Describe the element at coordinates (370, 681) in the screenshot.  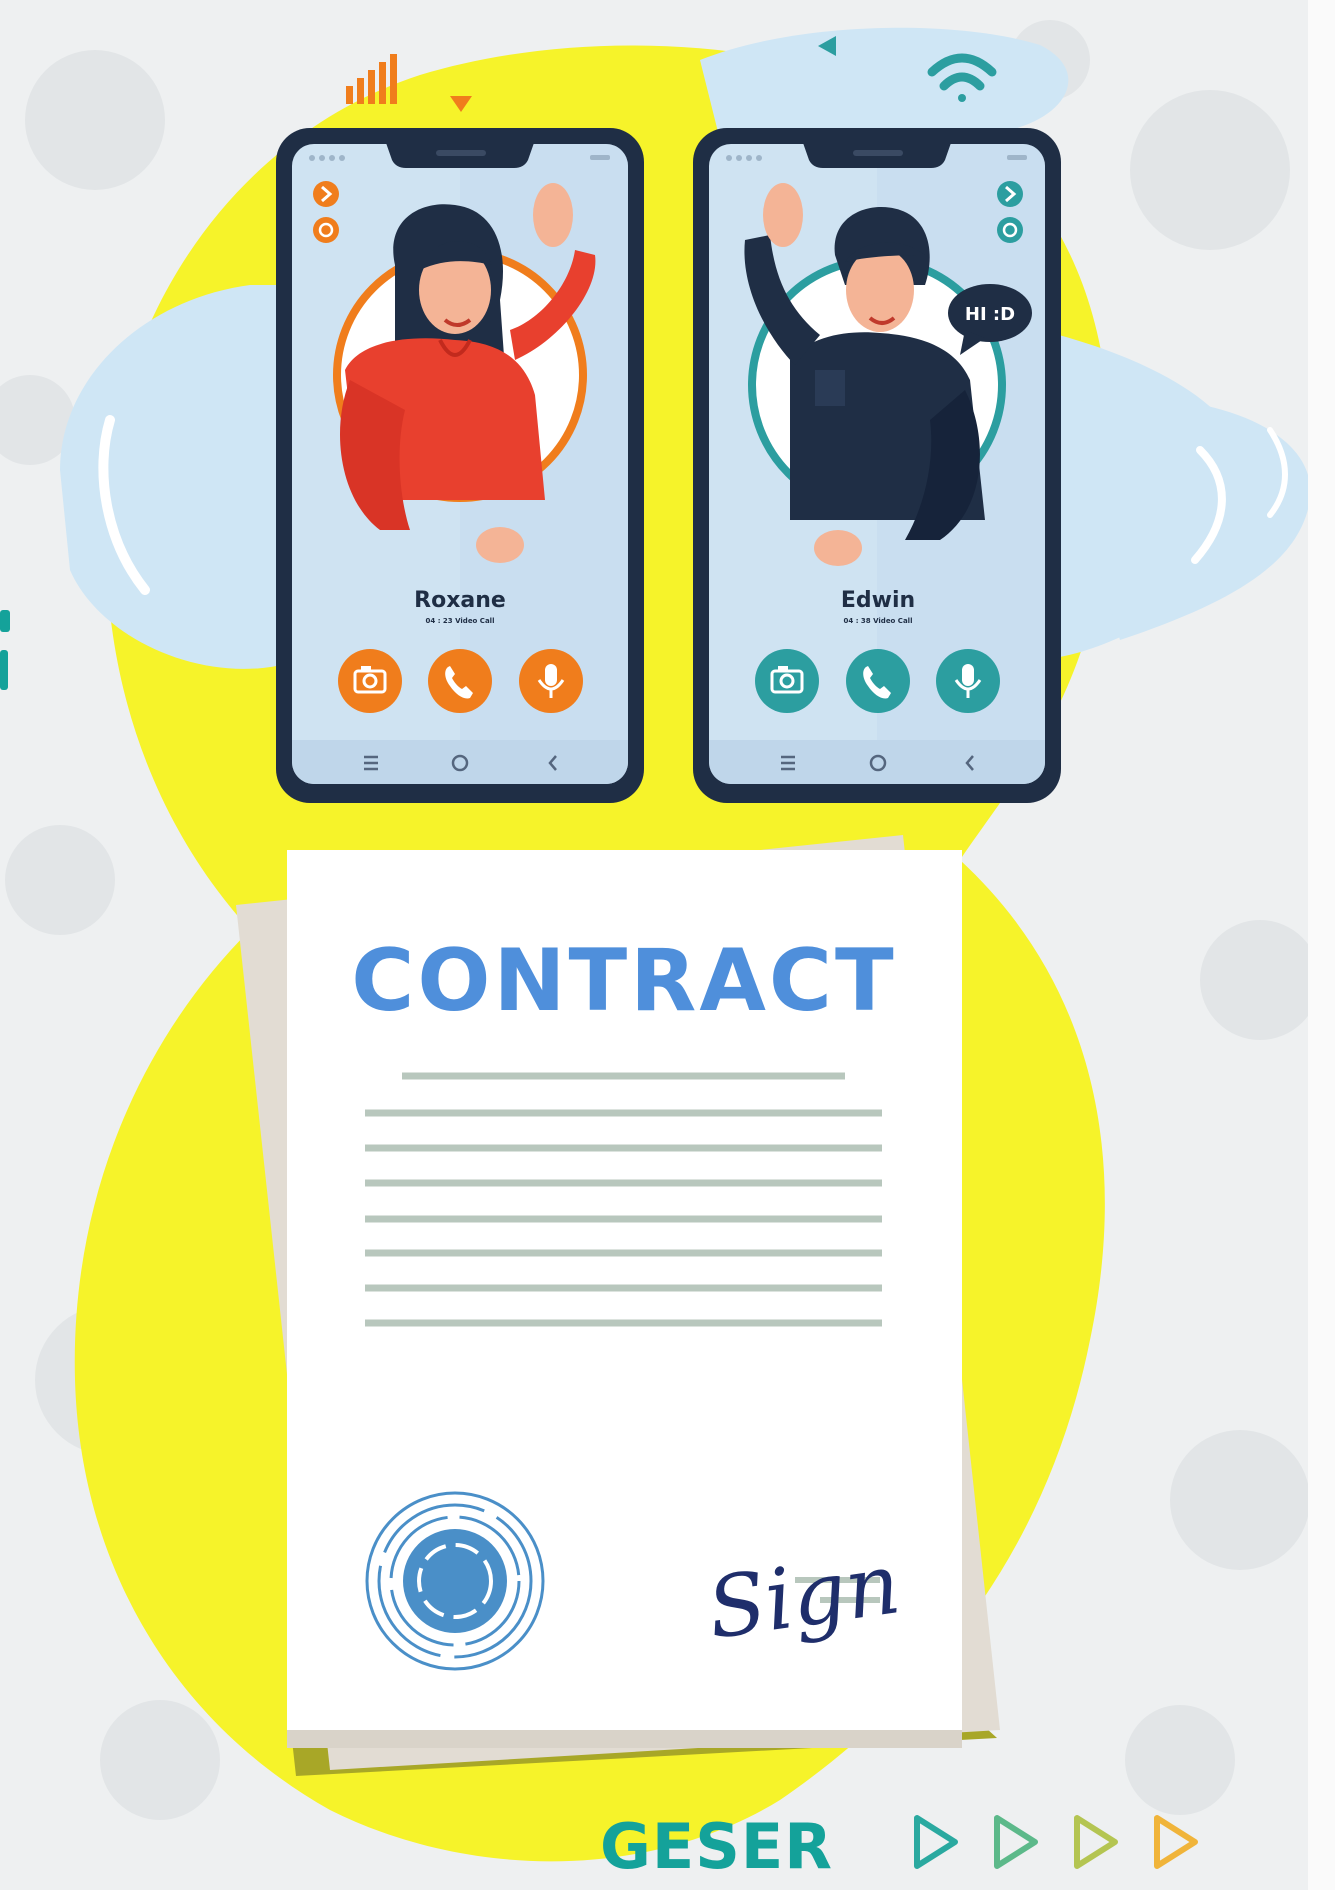
I see `left-camera-button` at that location.